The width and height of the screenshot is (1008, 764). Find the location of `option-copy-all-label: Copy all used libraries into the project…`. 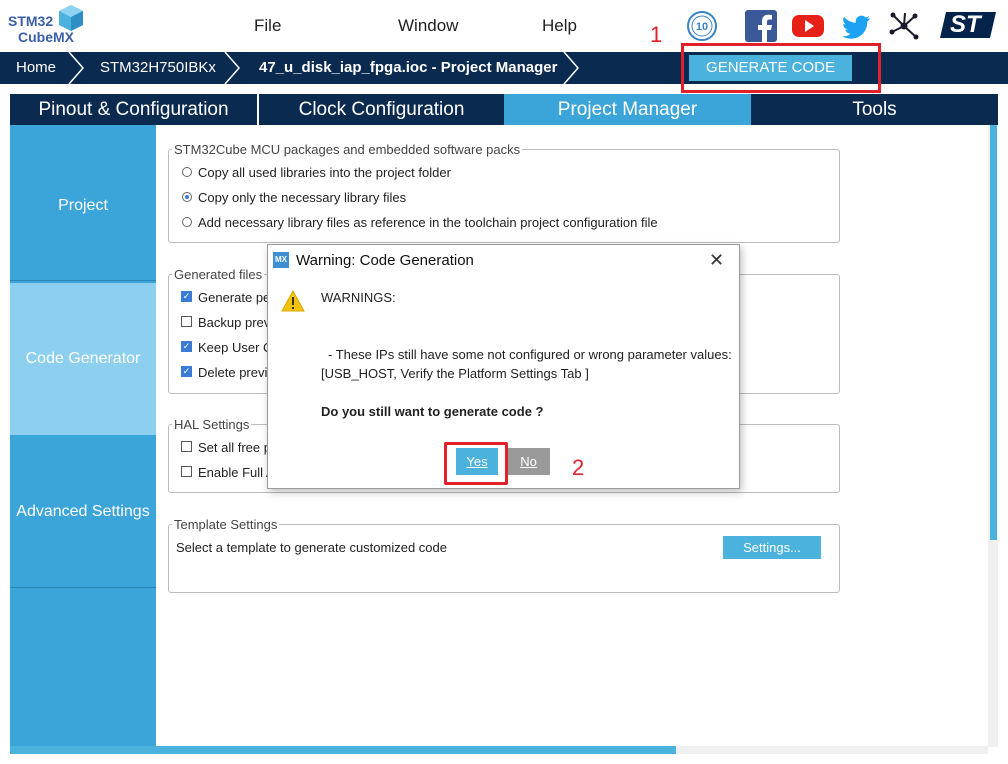

option-copy-all-label: Copy all used libraries into the project… is located at coordinates (324, 172).